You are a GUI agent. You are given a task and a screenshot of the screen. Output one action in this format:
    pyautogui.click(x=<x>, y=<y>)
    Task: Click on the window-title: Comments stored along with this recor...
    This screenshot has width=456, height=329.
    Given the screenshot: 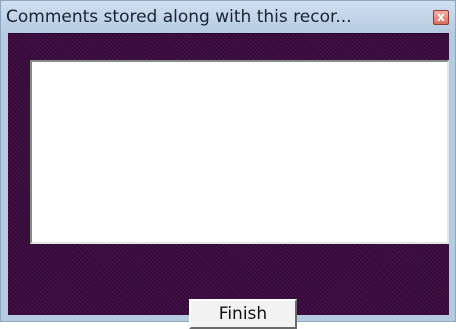 What is the action you would take?
    pyautogui.click(x=179, y=17)
    